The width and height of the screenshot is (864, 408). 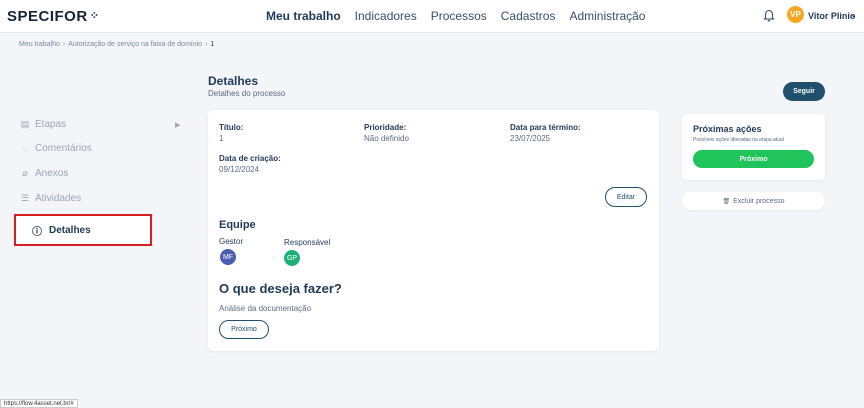 I want to click on nav-indicadores: Indicadores, so click(x=386, y=16).